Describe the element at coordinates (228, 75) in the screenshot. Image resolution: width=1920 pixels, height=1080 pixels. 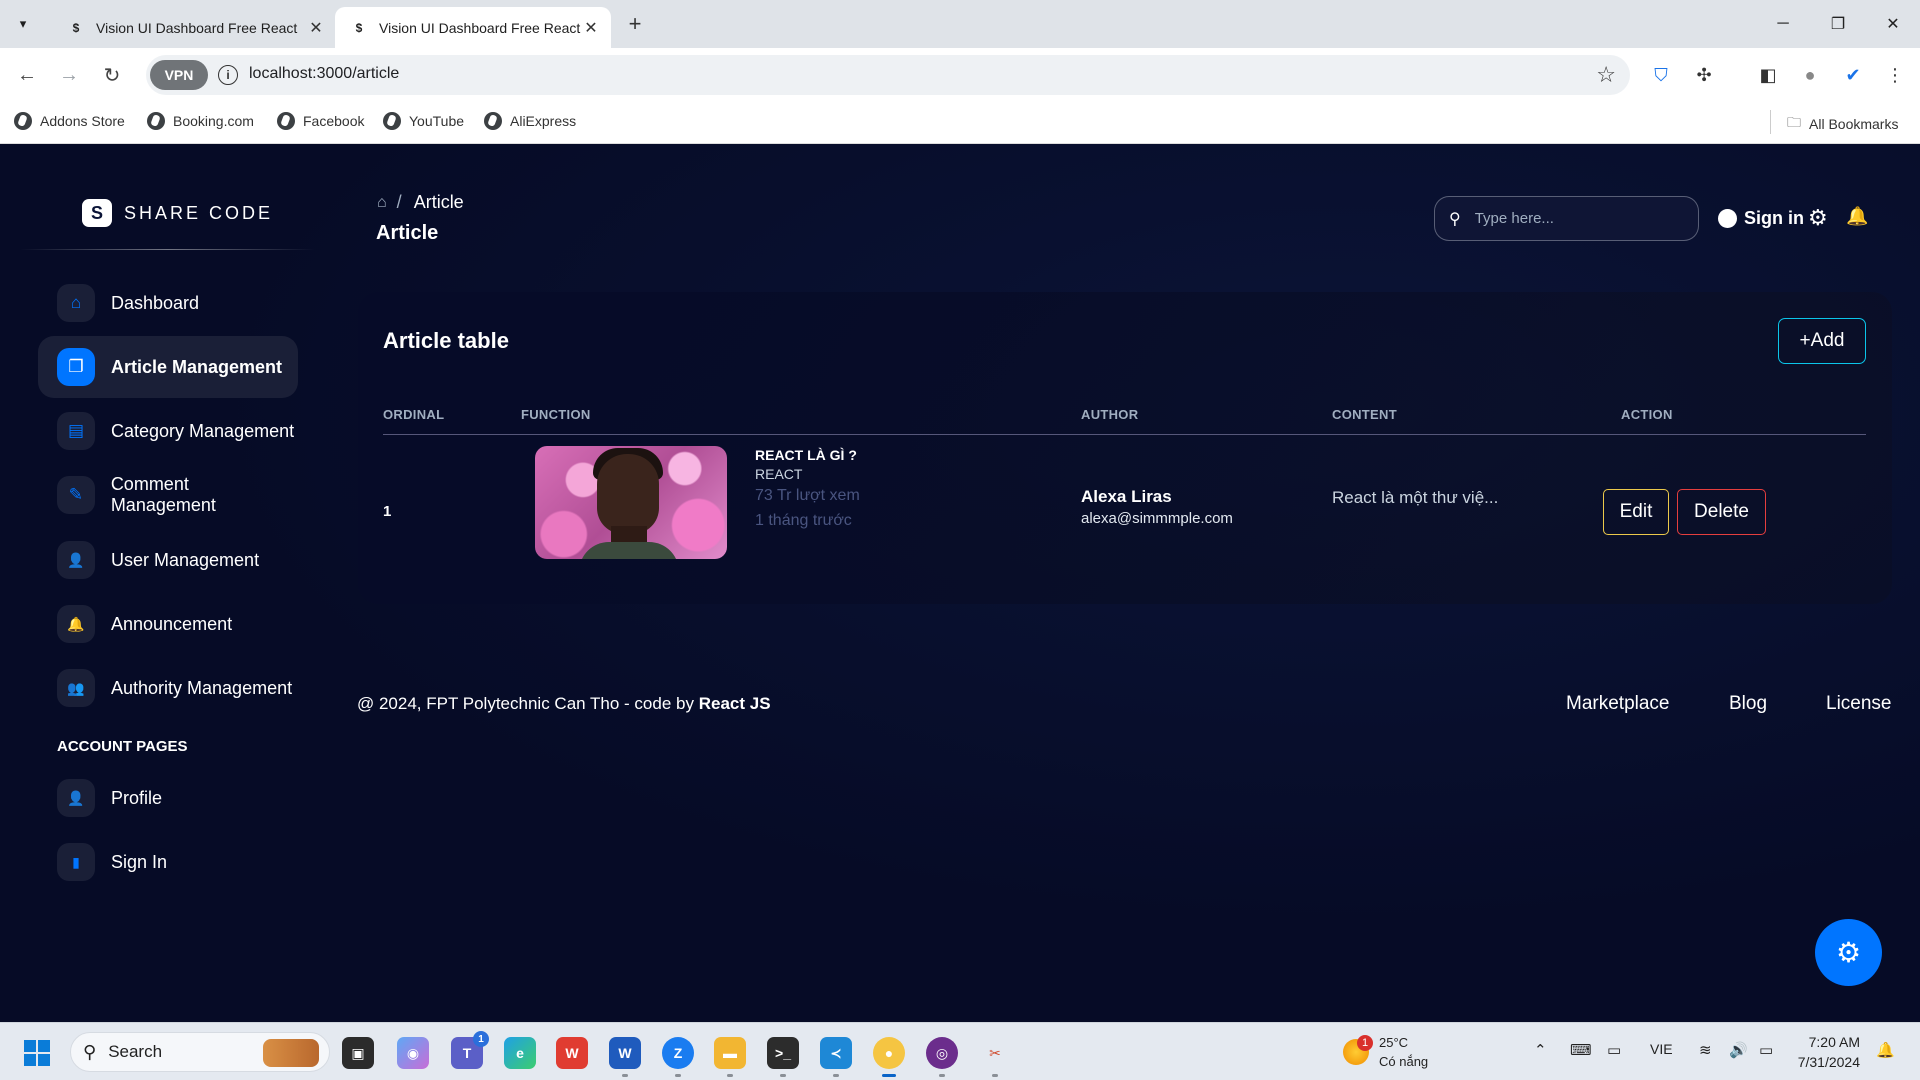
I see `site-info-icon: i` at that location.